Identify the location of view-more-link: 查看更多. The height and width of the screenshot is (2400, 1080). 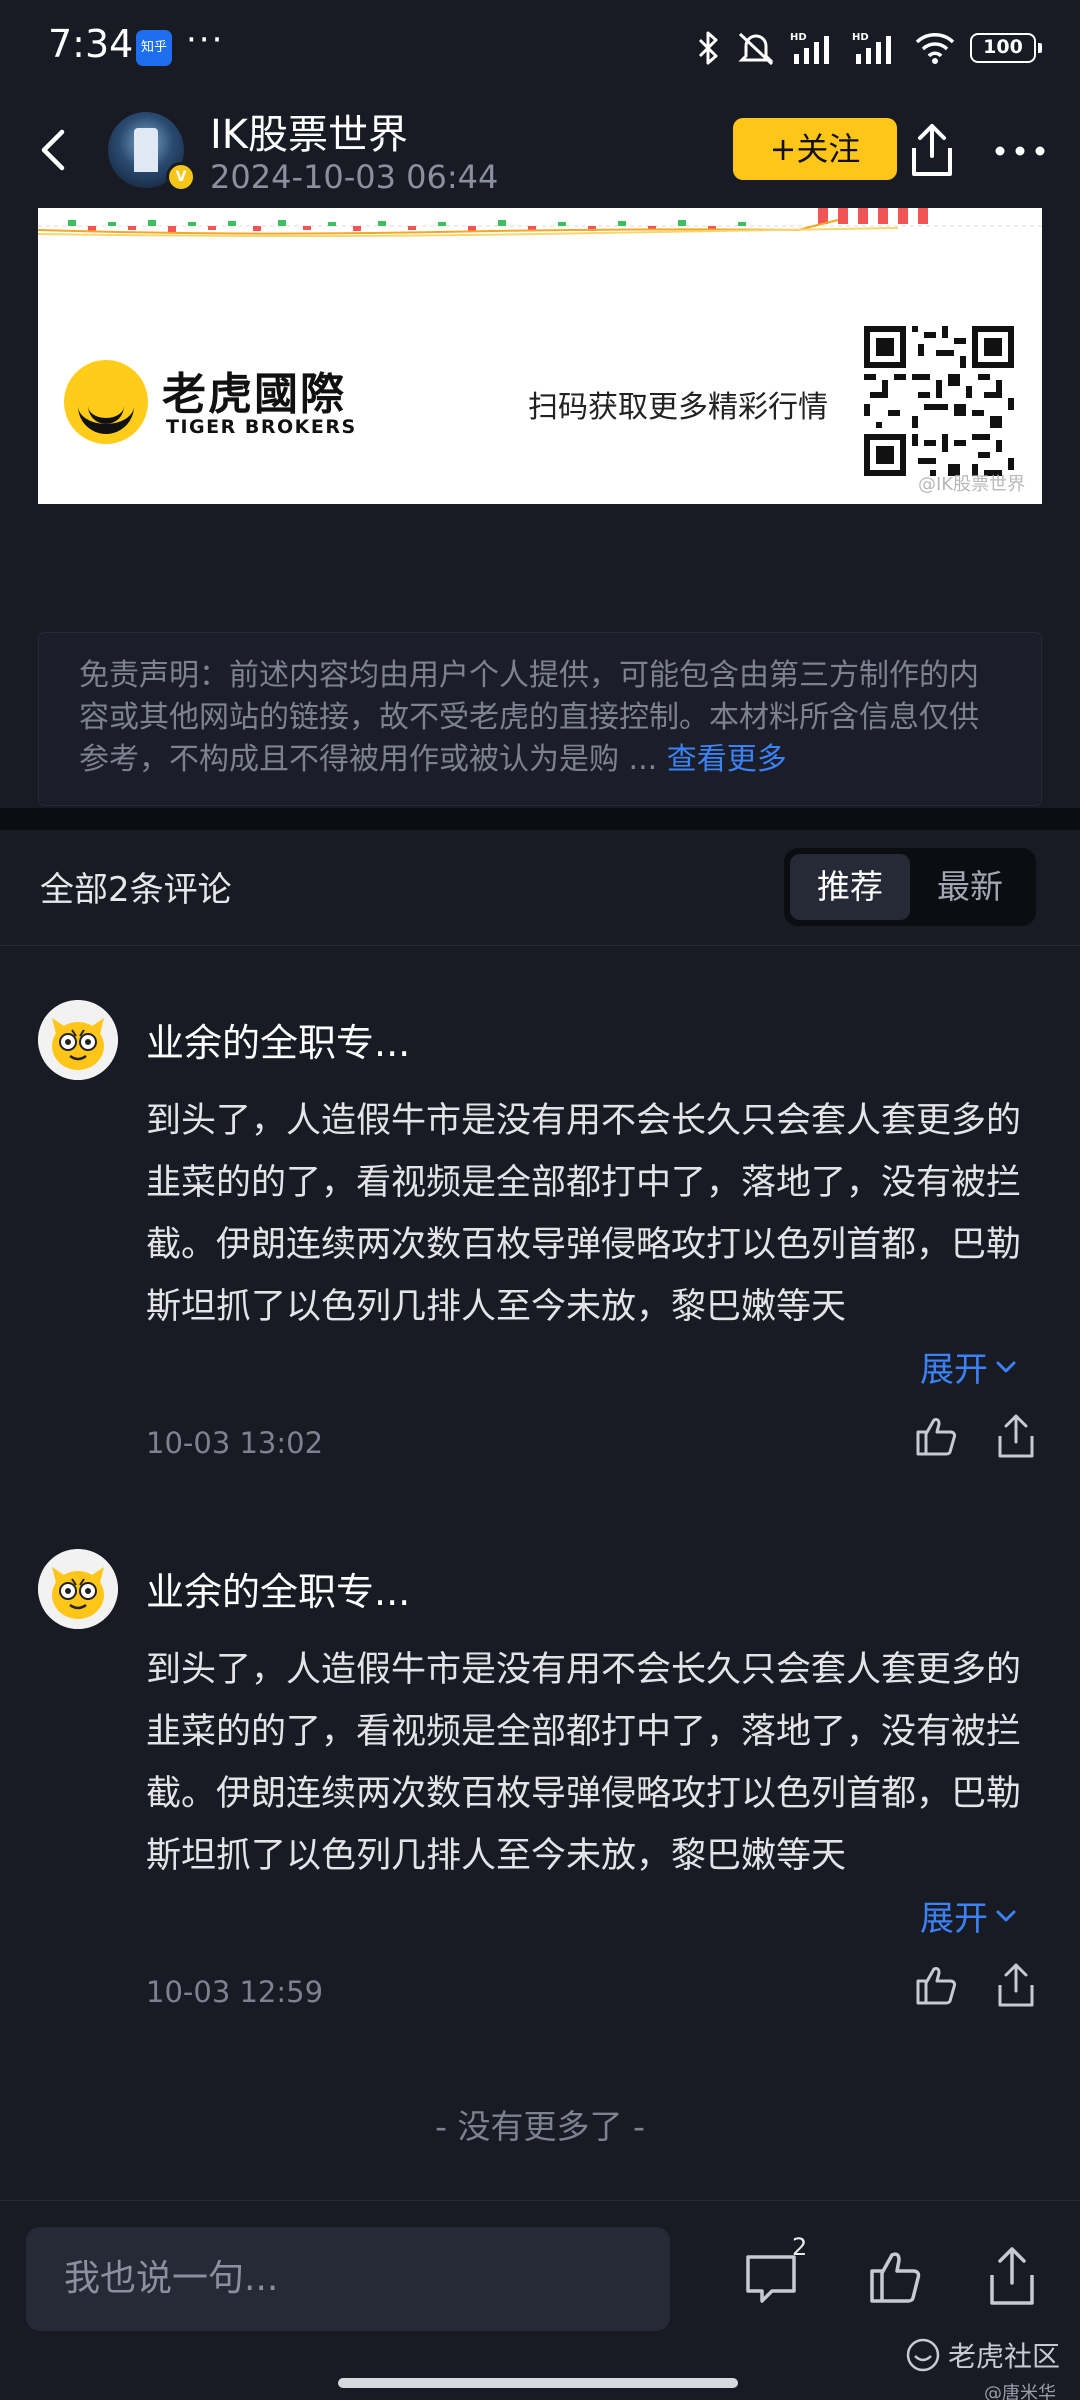
(727, 759).